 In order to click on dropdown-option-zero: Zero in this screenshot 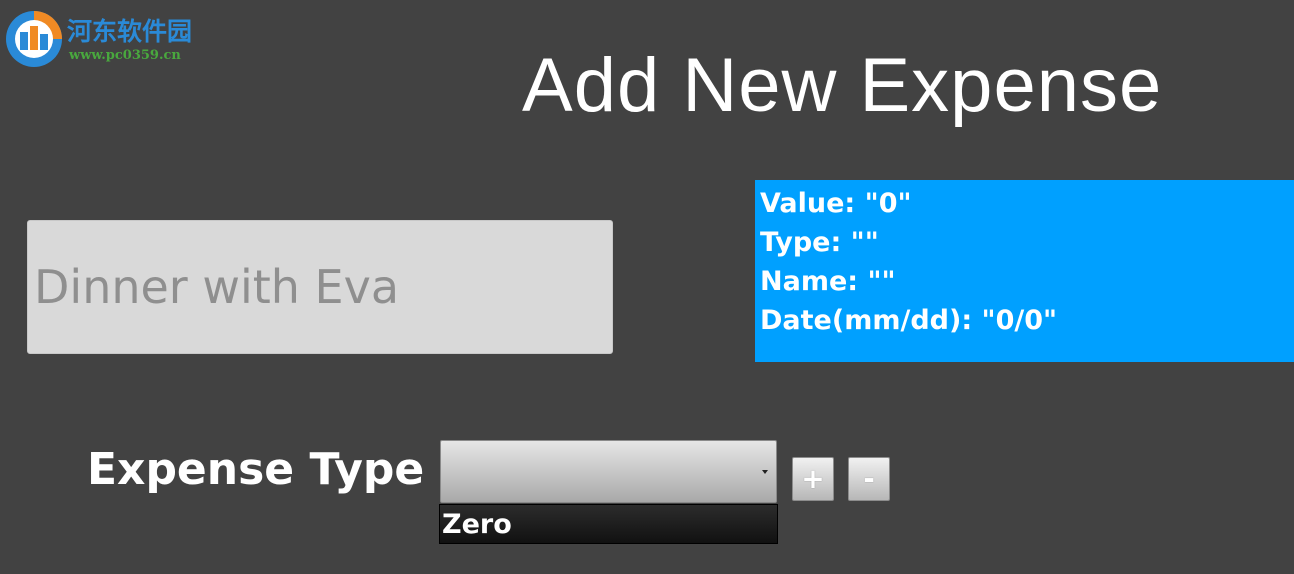, I will do `click(477, 525)`.